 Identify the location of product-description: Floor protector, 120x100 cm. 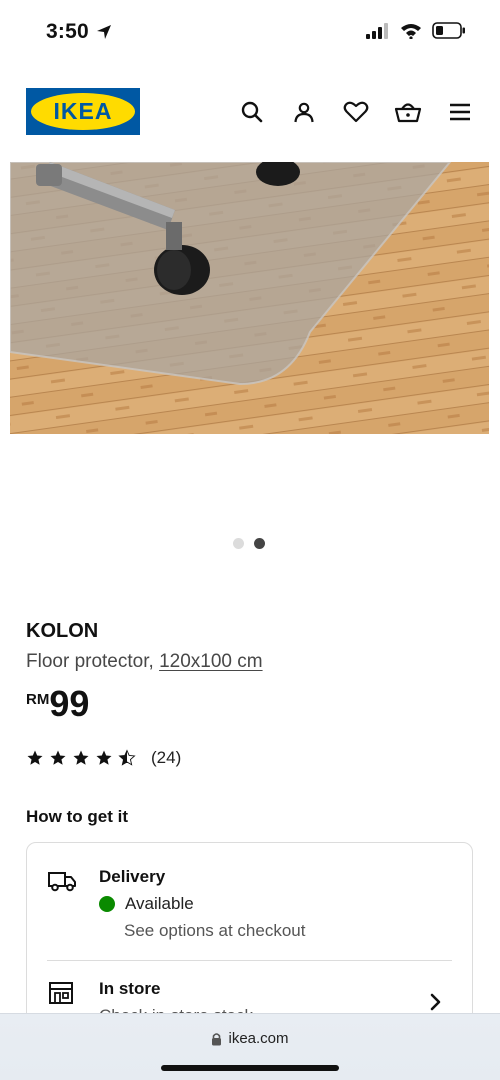
(144, 662).